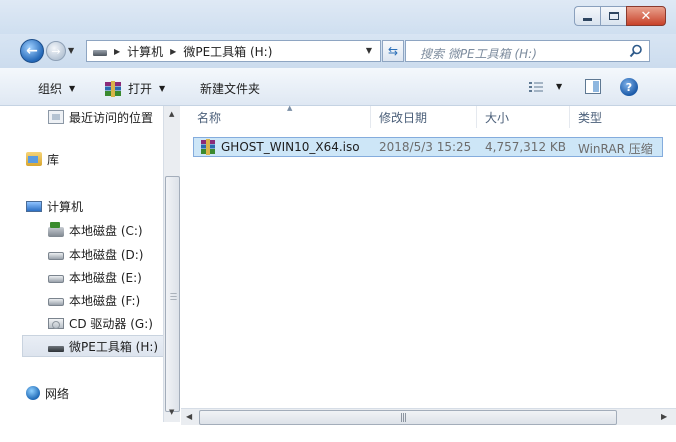 The image size is (676, 442). I want to click on maximize-button, so click(613, 16).